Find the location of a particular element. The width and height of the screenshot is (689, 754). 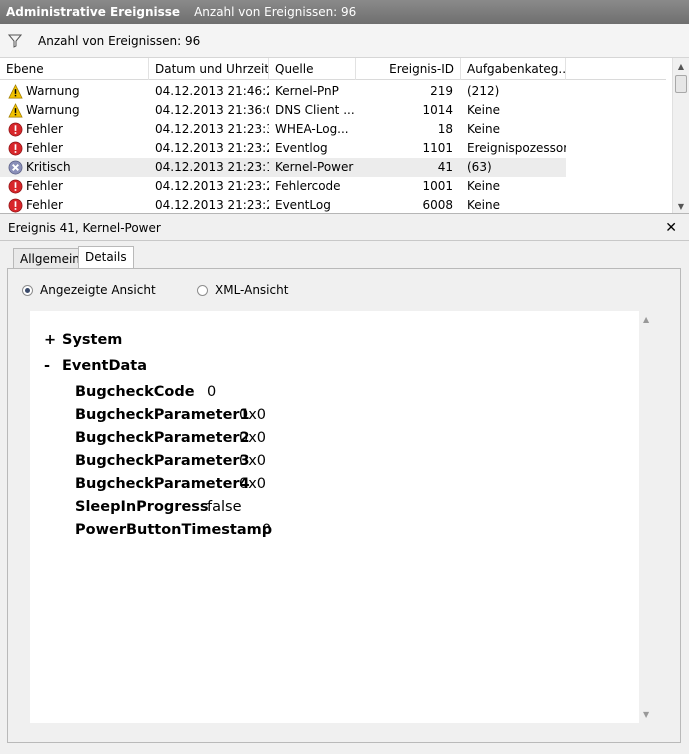

field-name: BugcheckParameter3 is located at coordinates (162, 461).